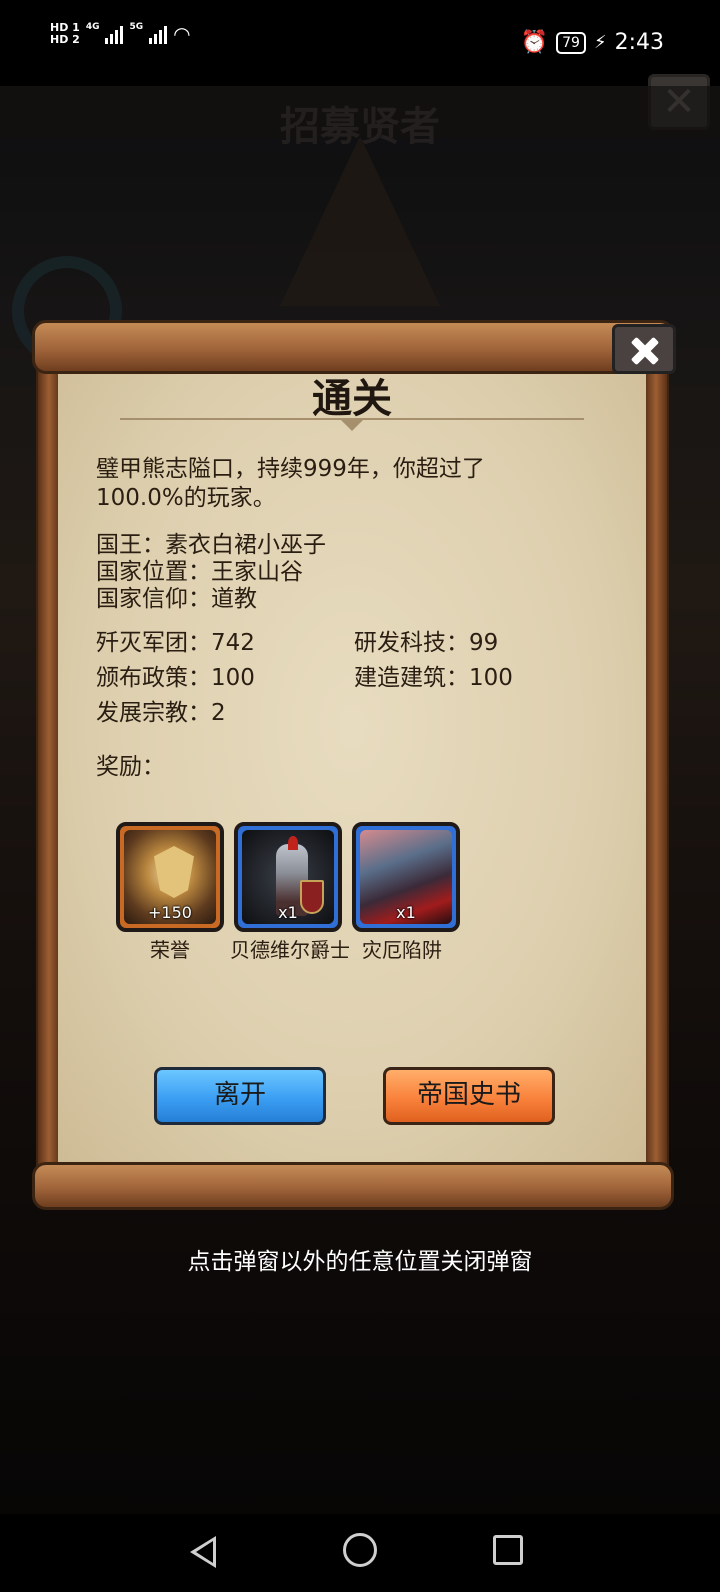 The width and height of the screenshot is (720, 1592). Describe the element at coordinates (406, 877) in the screenshot. I see `reward-trap: x1` at that location.